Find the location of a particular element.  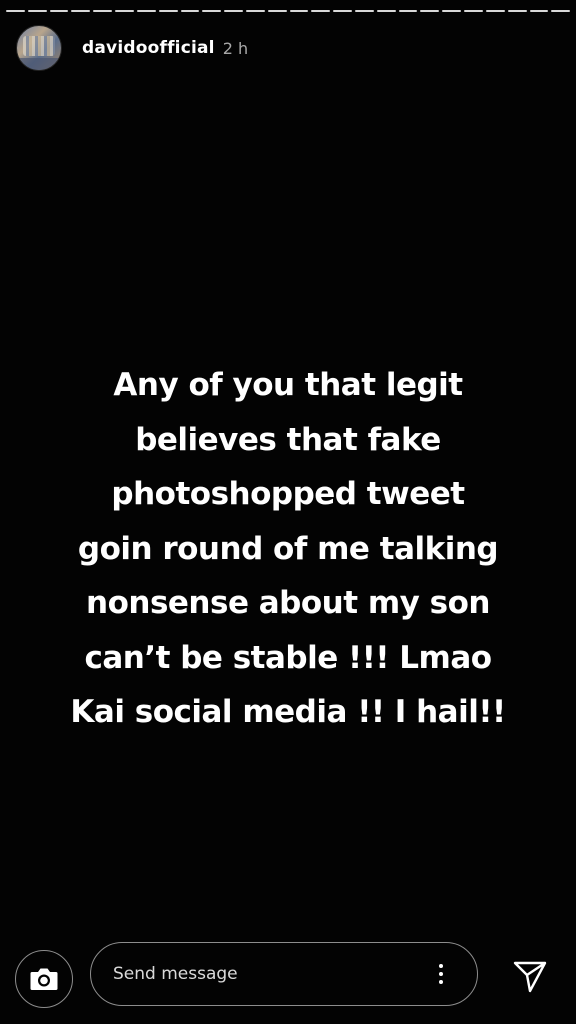

story-text-line: Kai social media !! I hail!! is located at coordinates (288, 712).